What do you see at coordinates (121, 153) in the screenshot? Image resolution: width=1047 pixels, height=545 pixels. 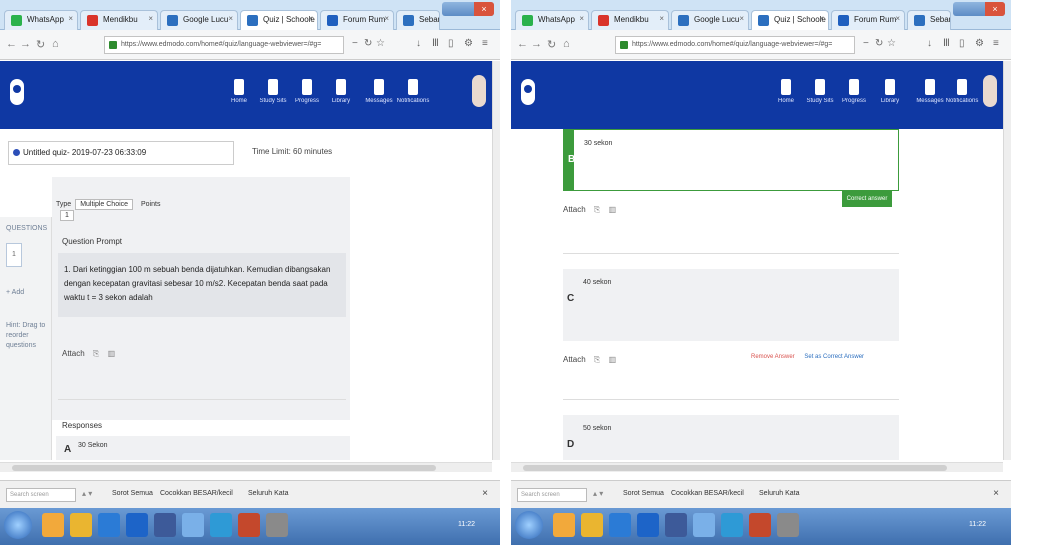 I see `quiz-title-field: Untitled quiz- 2019-07-23 06:33:09` at bounding box center [121, 153].